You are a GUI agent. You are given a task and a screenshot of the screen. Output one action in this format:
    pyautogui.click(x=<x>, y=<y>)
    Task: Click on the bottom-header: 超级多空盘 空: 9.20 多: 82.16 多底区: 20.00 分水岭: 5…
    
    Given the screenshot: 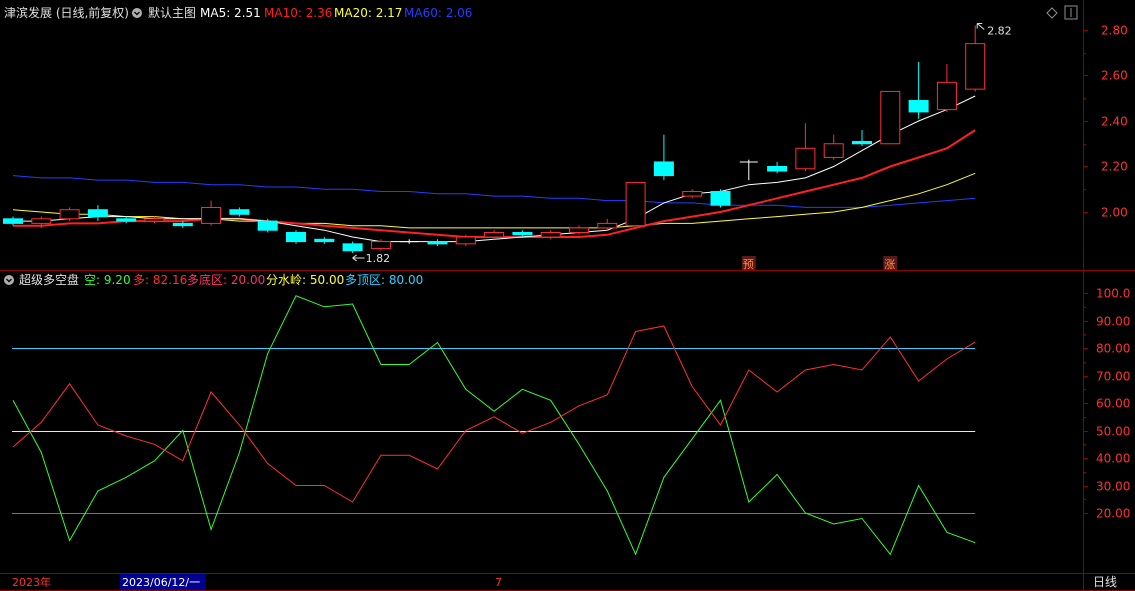 What is the action you would take?
    pyautogui.click(x=213, y=279)
    